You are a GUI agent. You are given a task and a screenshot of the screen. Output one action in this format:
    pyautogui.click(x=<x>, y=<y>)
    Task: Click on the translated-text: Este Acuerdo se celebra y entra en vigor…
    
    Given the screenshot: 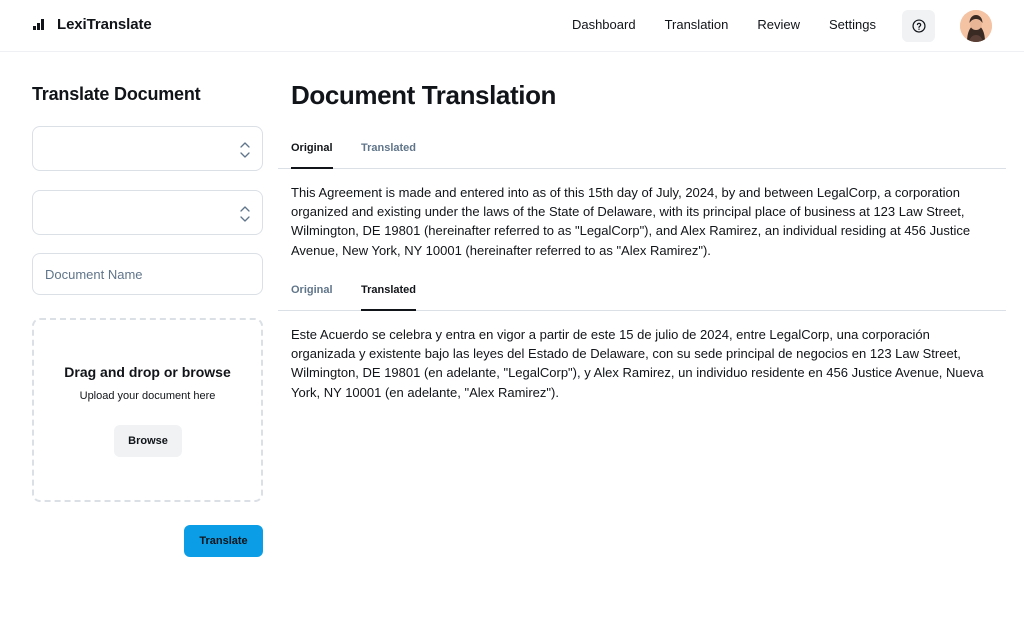 What is the action you would take?
    pyautogui.click(x=637, y=363)
    